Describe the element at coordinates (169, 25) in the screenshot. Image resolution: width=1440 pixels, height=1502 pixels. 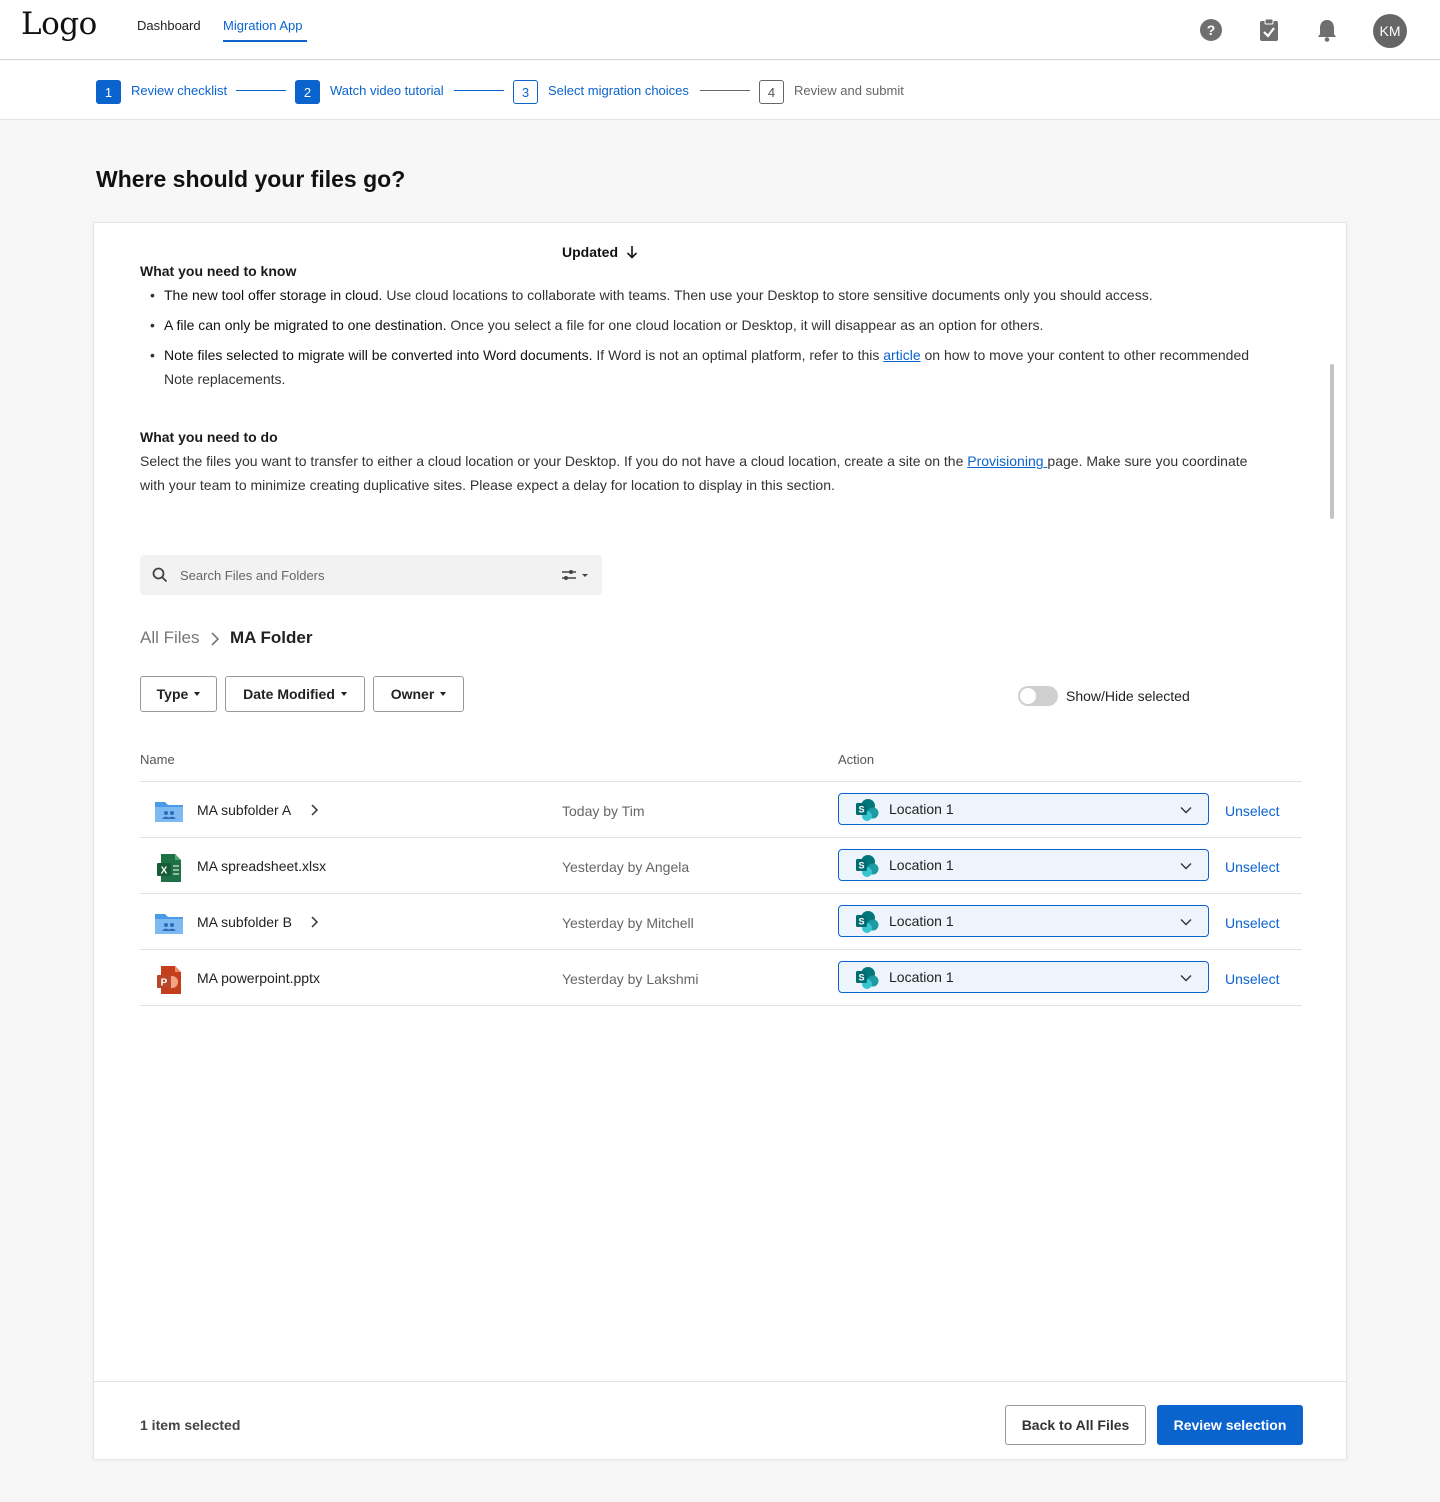
I see `nav-dashboard: Dashboard` at that location.